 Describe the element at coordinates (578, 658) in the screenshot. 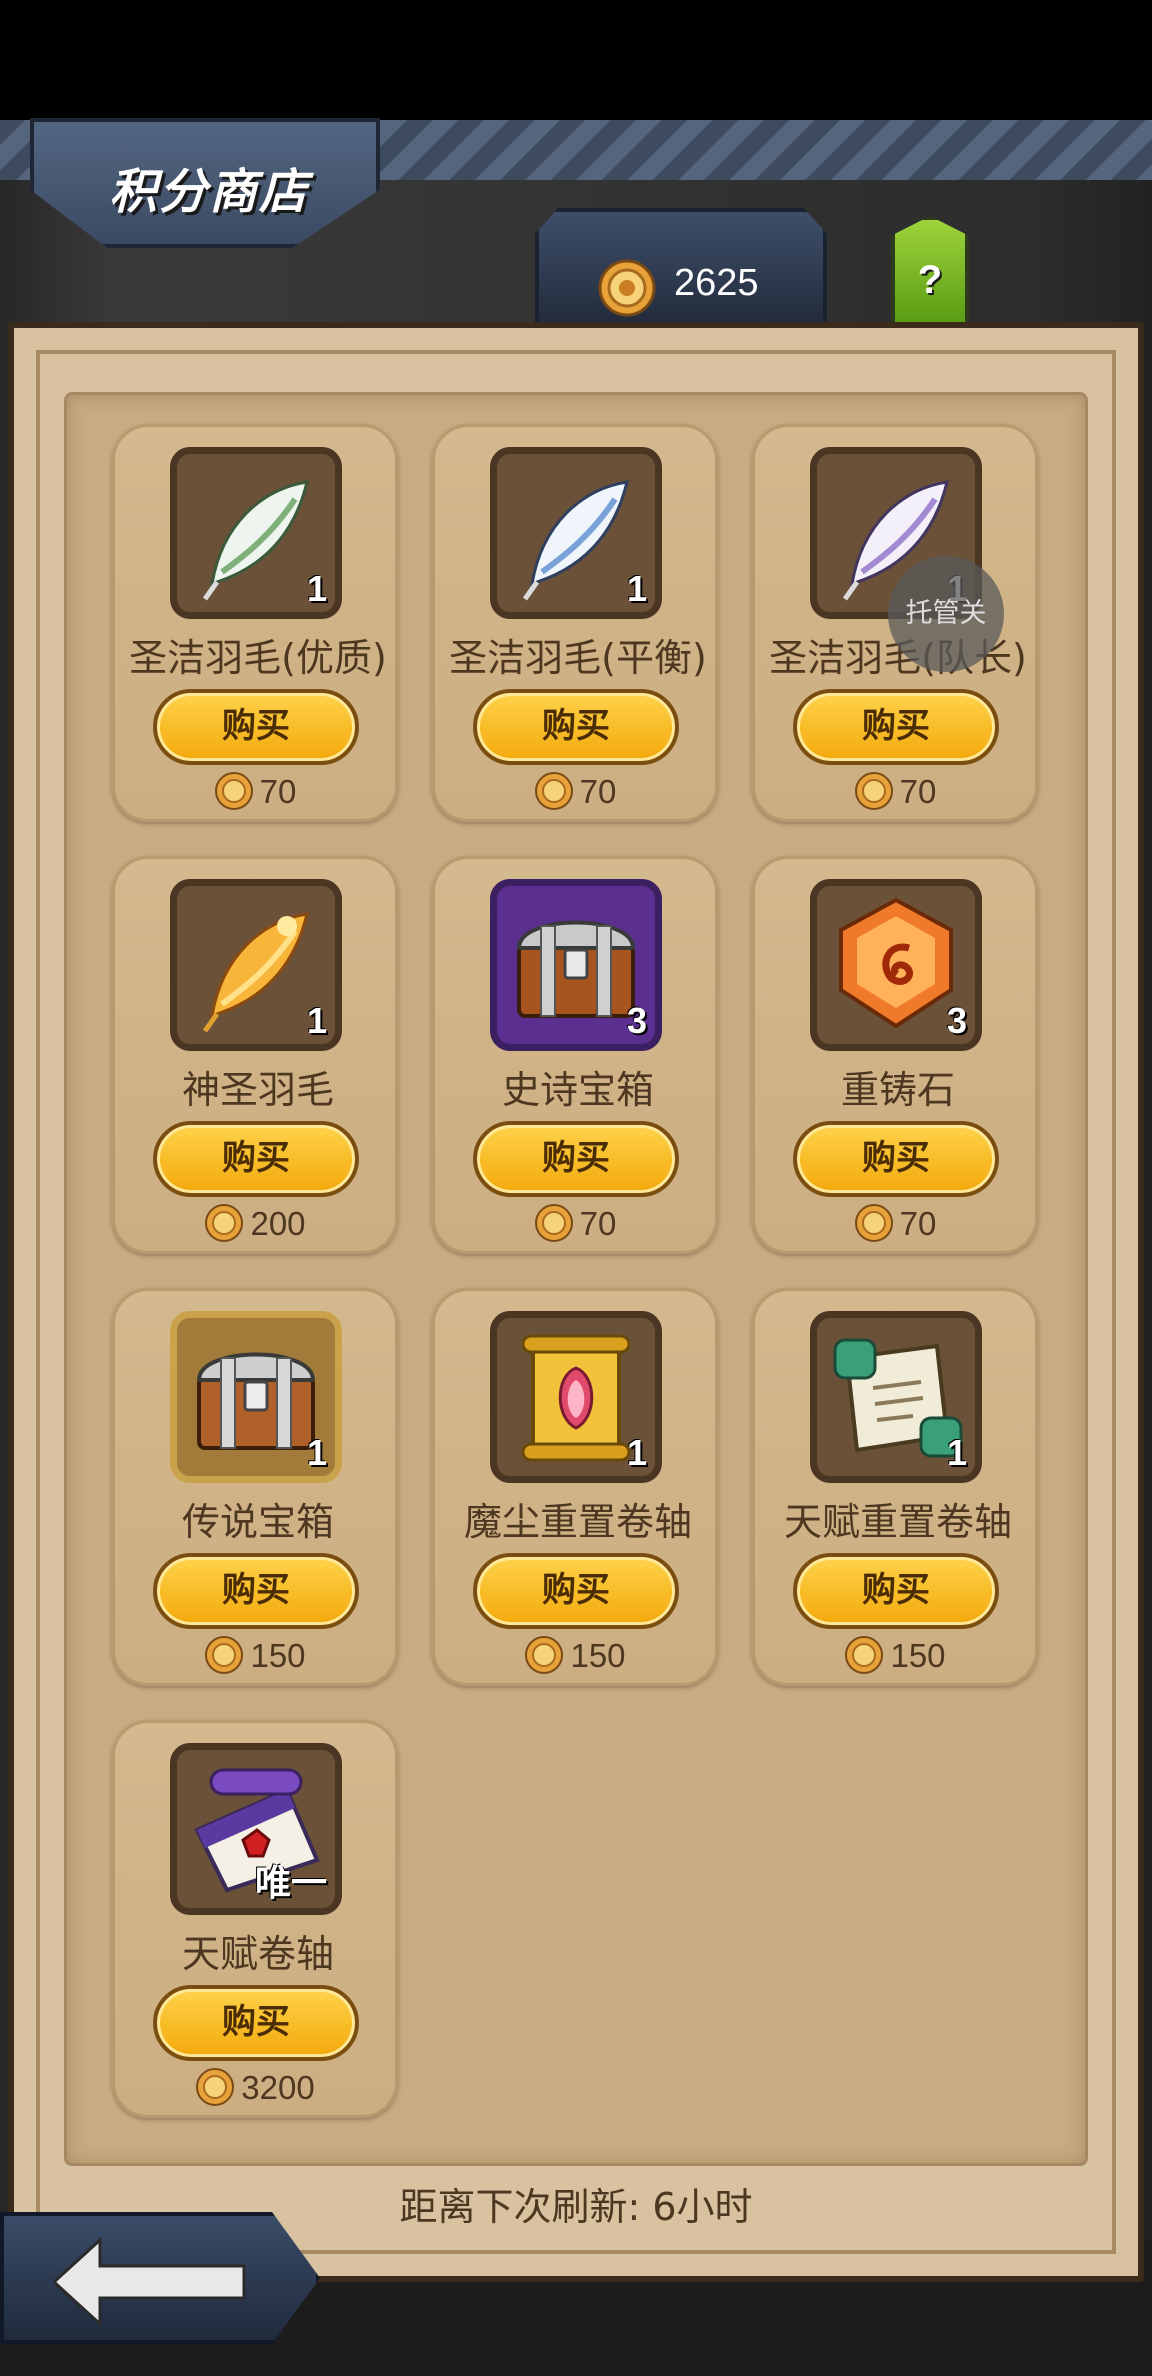

I see `item-name: 圣洁羽毛(平衡)` at that location.